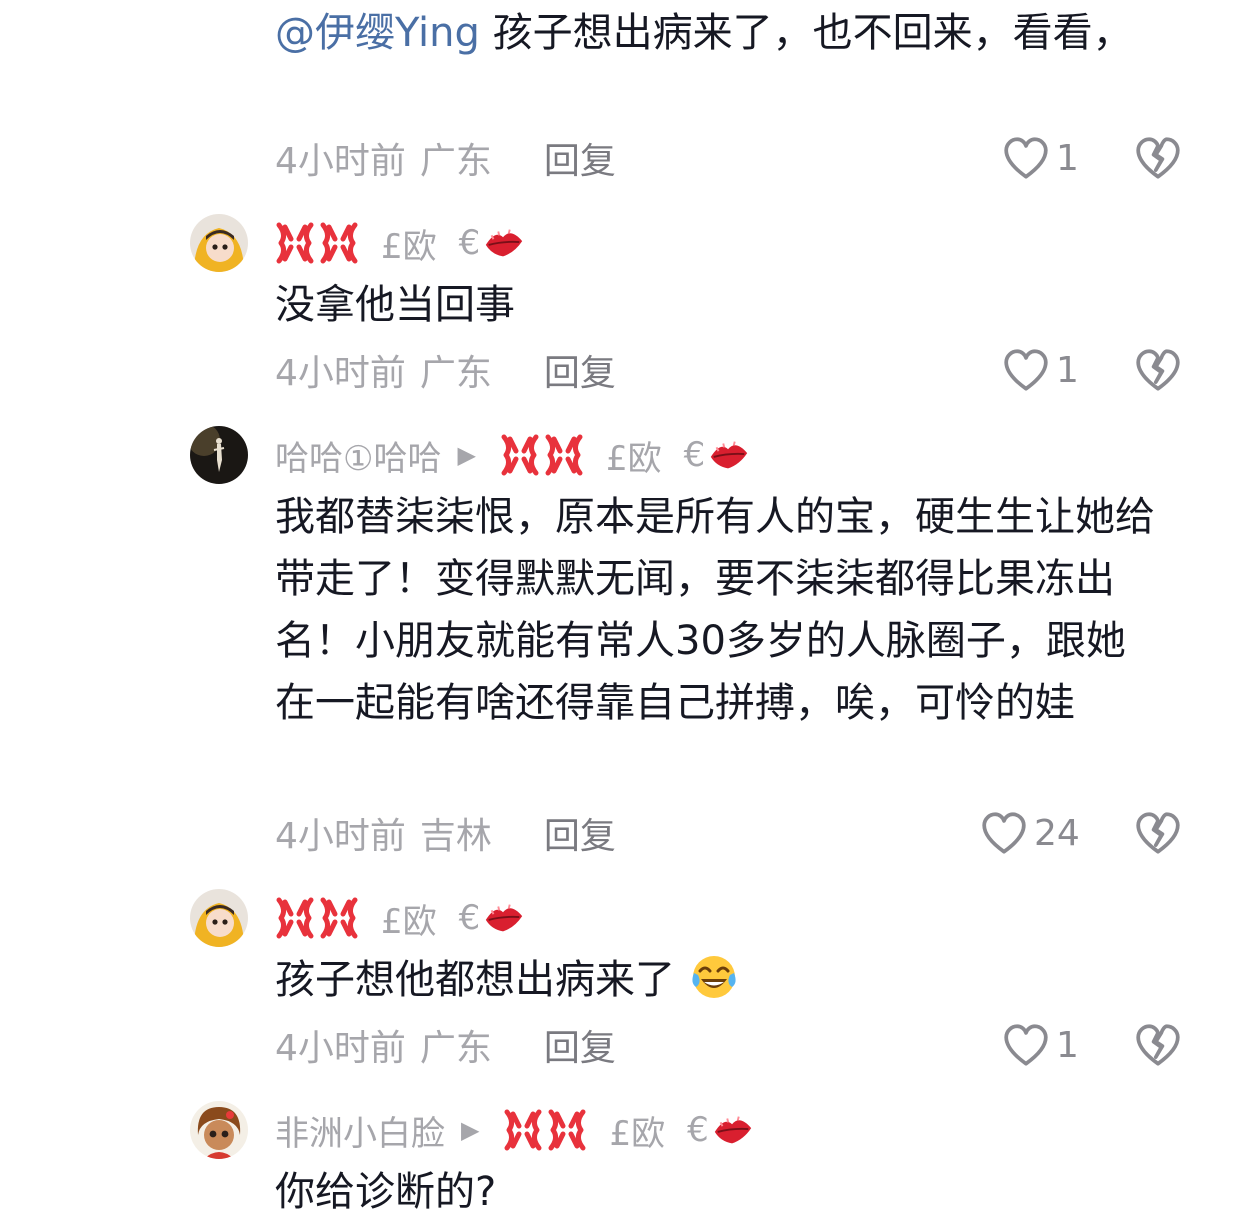  What do you see at coordinates (1031, 833) in the screenshot?
I see `like-button: 24` at bounding box center [1031, 833].